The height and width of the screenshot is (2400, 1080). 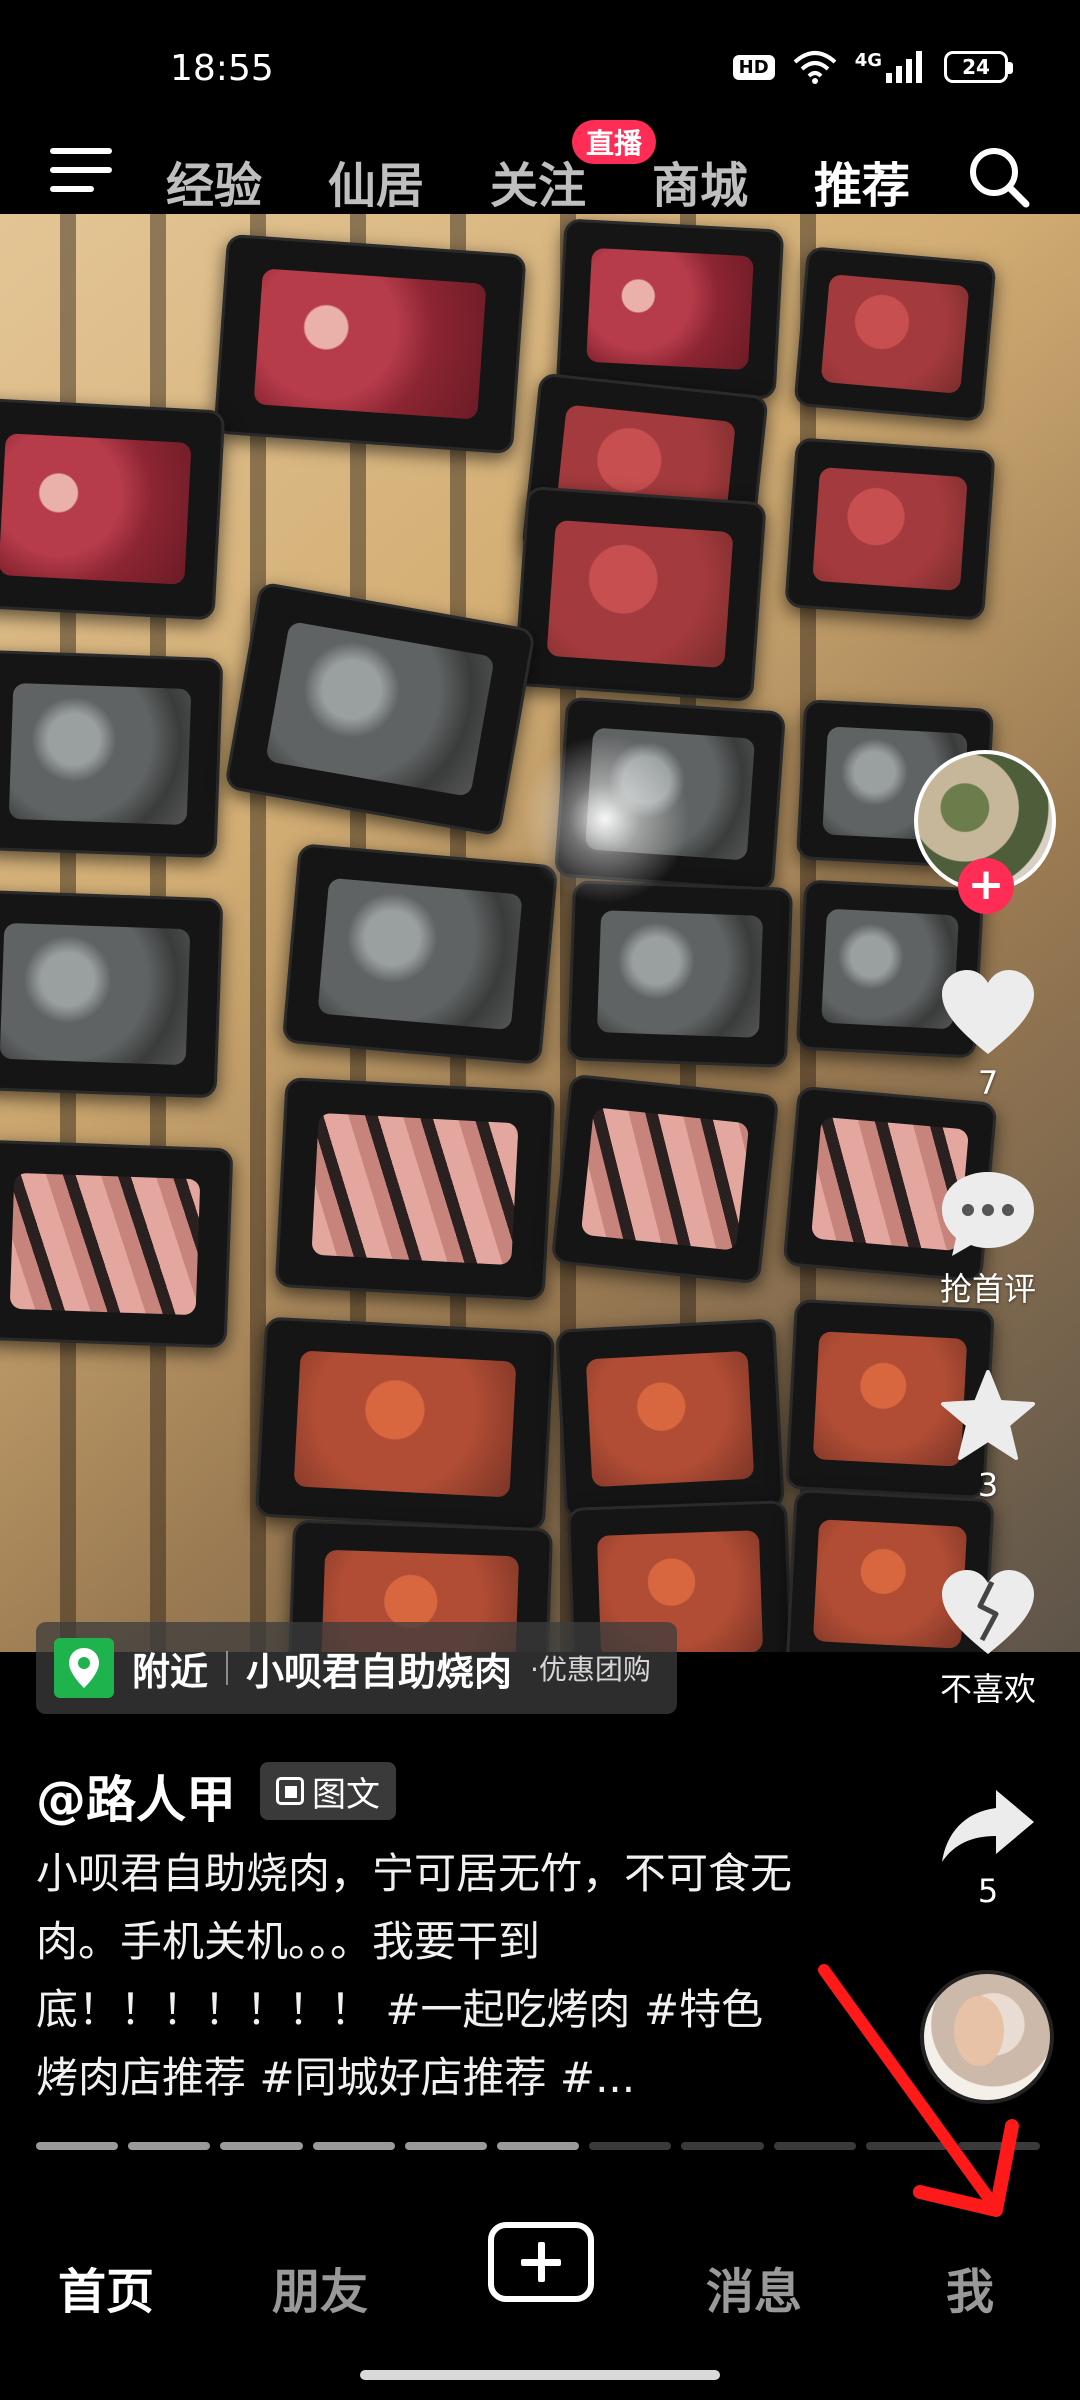 I want to click on comment-button: 抢首评, so click(x=988, y=1239).